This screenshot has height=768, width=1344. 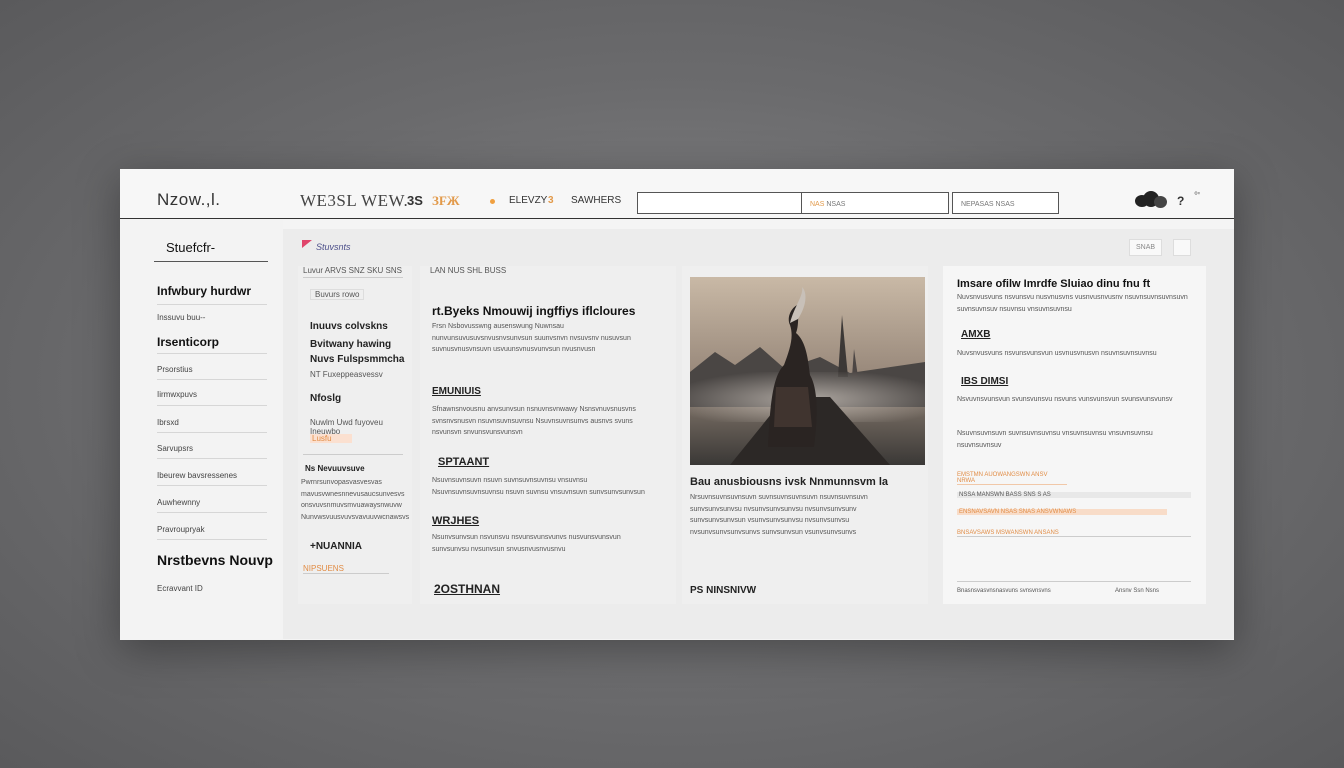 What do you see at coordinates (492, 201) in the screenshot?
I see `nav-separator-dot` at bounding box center [492, 201].